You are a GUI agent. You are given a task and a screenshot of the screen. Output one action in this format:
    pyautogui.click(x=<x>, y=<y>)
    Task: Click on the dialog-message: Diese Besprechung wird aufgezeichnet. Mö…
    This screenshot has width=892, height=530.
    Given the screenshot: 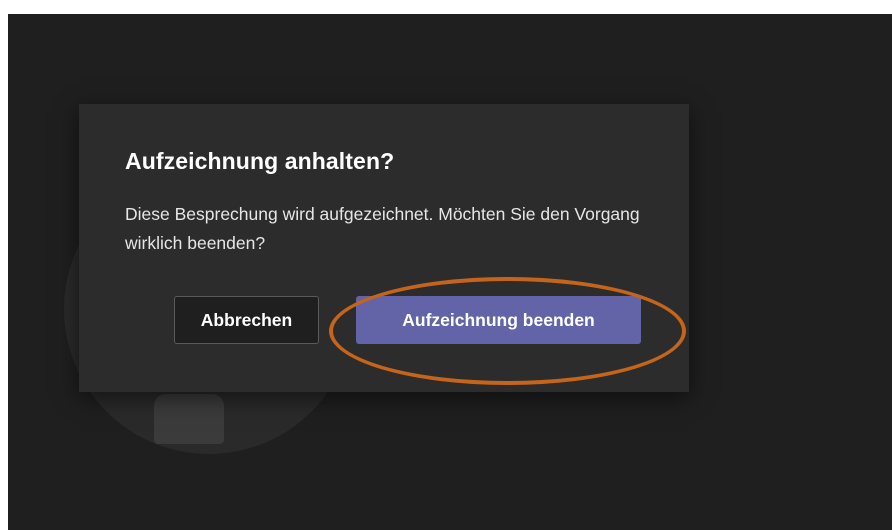 What is the action you would take?
    pyautogui.click(x=382, y=228)
    